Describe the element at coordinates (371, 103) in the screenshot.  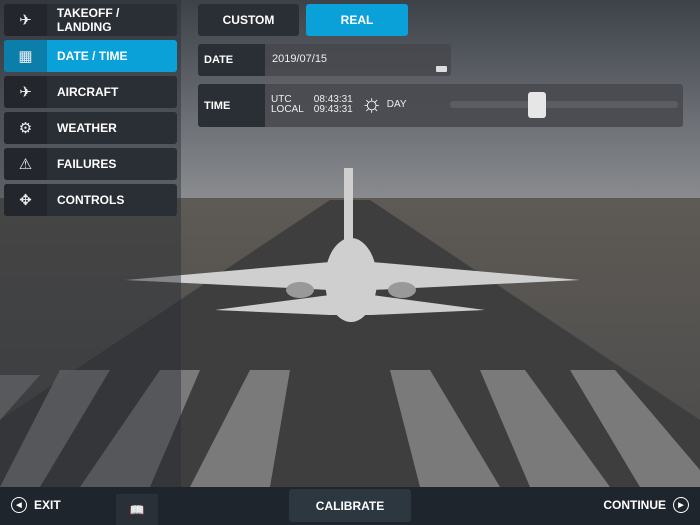
I see `sun-icon: ☼` at that location.